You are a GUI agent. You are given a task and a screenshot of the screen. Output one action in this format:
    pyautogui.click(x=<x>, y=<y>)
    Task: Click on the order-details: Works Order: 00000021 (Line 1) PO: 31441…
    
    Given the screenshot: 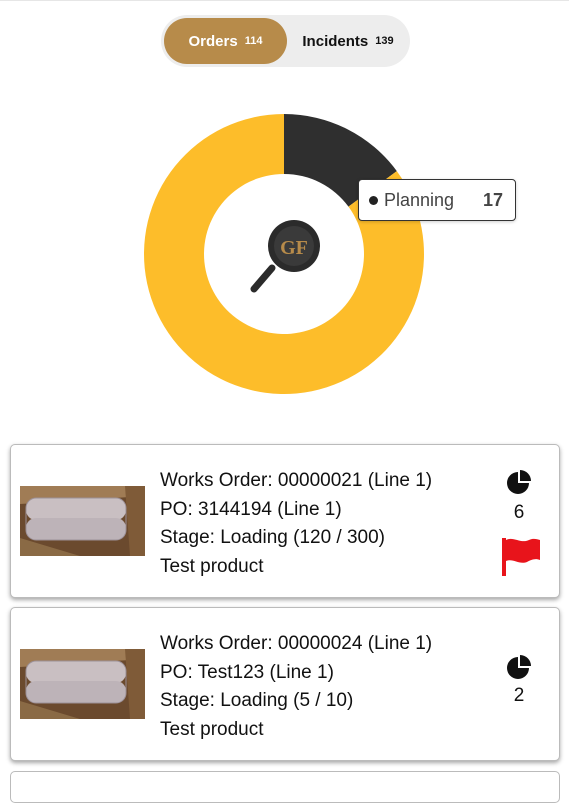 What is the action you would take?
    pyautogui.click(x=296, y=524)
    